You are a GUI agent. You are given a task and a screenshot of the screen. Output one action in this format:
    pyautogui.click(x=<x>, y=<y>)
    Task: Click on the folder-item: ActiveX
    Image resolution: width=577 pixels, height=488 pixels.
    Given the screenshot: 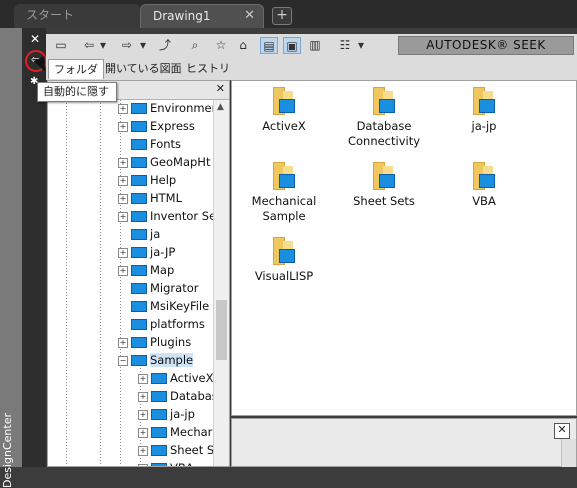 What is the action you would take?
    pyautogui.click(x=284, y=110)
    